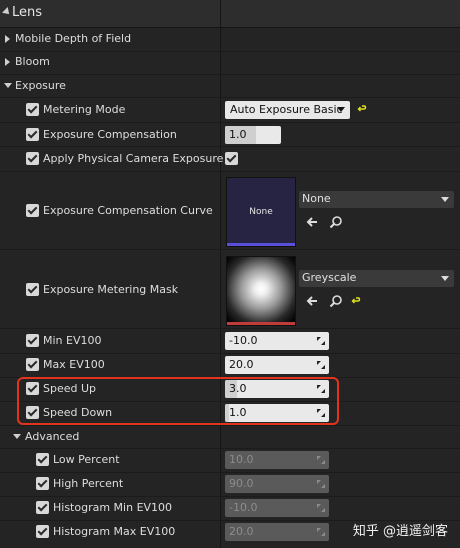 The image size is (460, 548). What do you see at coordinates (86, 459) in the screenshot?
I see `property-label: Low Percent` at bounding box center [86, 459].